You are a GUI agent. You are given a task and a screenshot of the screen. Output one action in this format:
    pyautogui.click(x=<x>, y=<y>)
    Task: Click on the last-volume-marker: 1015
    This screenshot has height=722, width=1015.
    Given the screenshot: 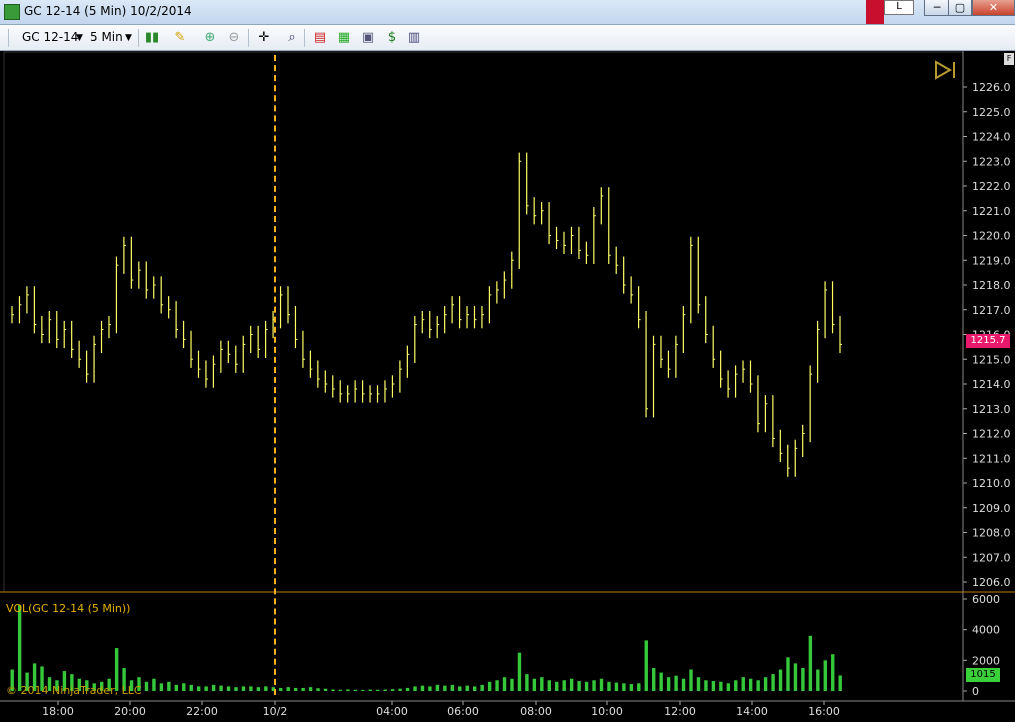 What is the action you would take?
    pyautogui.click(x=983, y=675)
    